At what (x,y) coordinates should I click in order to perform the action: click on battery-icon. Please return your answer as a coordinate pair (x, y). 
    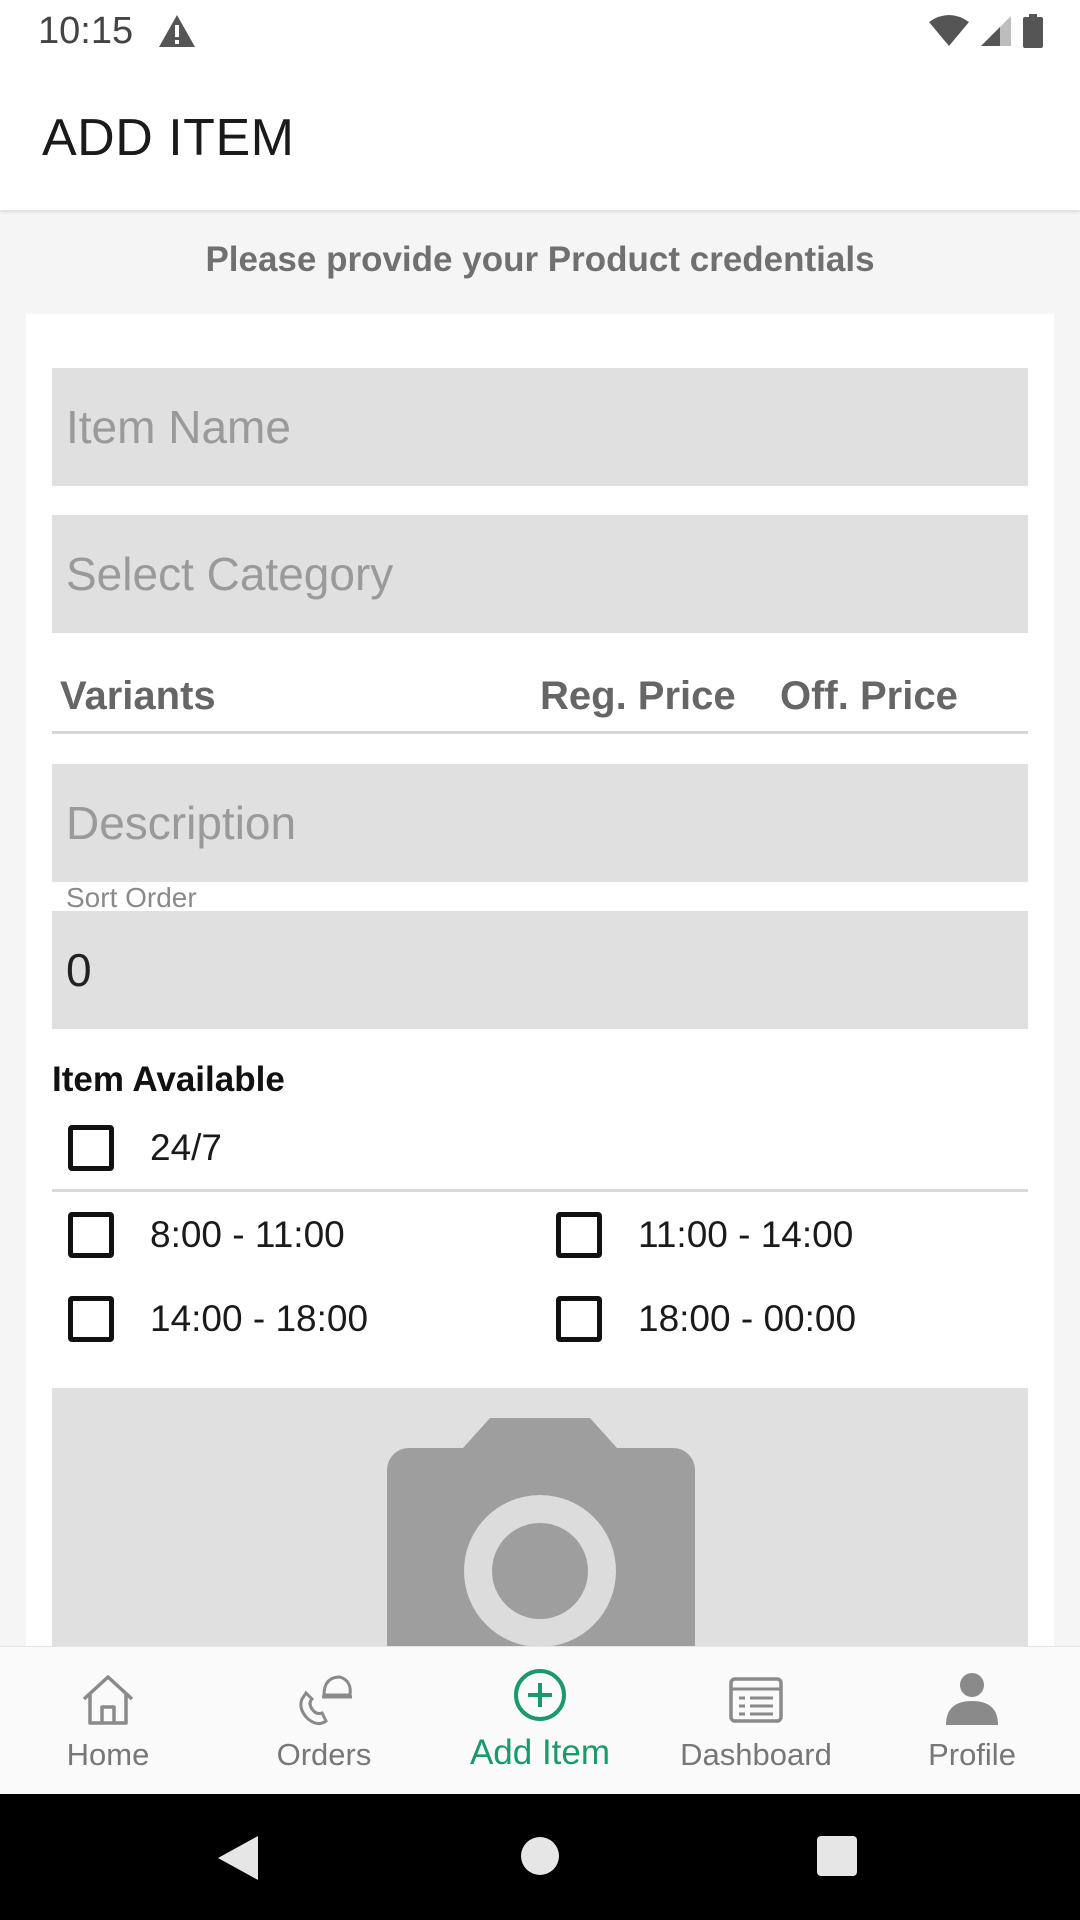
    Looking at the image, I should click on (1033, 31).